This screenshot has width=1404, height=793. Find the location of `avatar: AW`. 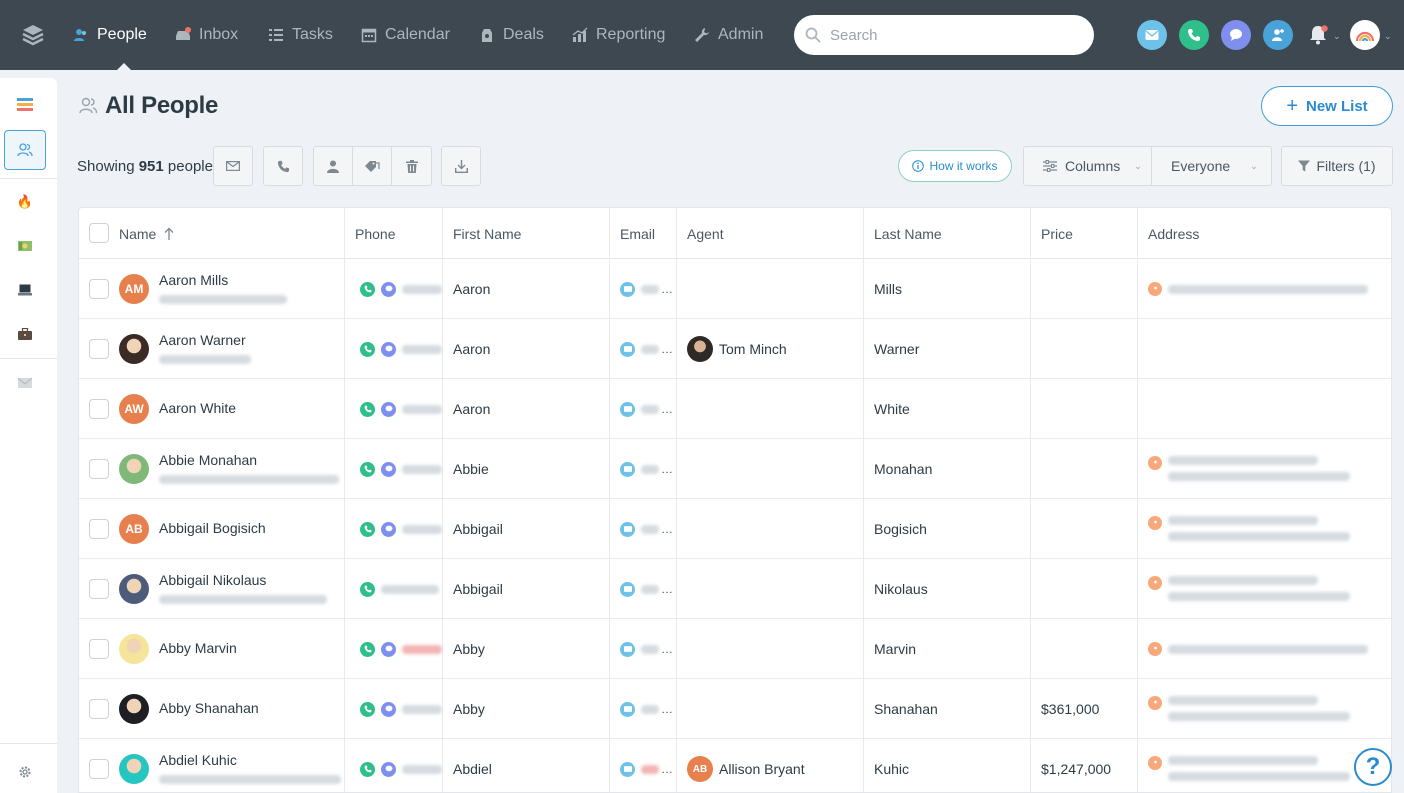

avatar: AW is located at coordinates (134, 409).